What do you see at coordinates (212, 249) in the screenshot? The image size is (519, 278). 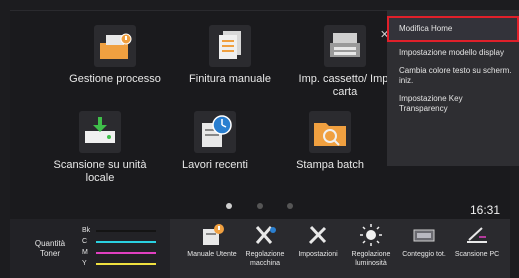 I see `user-manual-button: Manuale Utente` at bounding box center [212, 249].